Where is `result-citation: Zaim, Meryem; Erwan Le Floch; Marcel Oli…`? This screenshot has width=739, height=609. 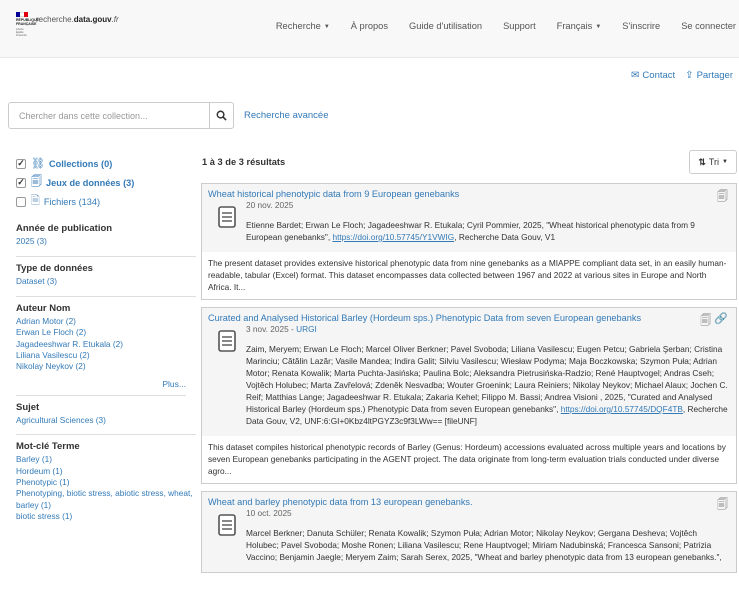
result-citation: Zaim, Meryem; Erwan Le Floch; Marcel Oli… is located at coordinates (488, 385).